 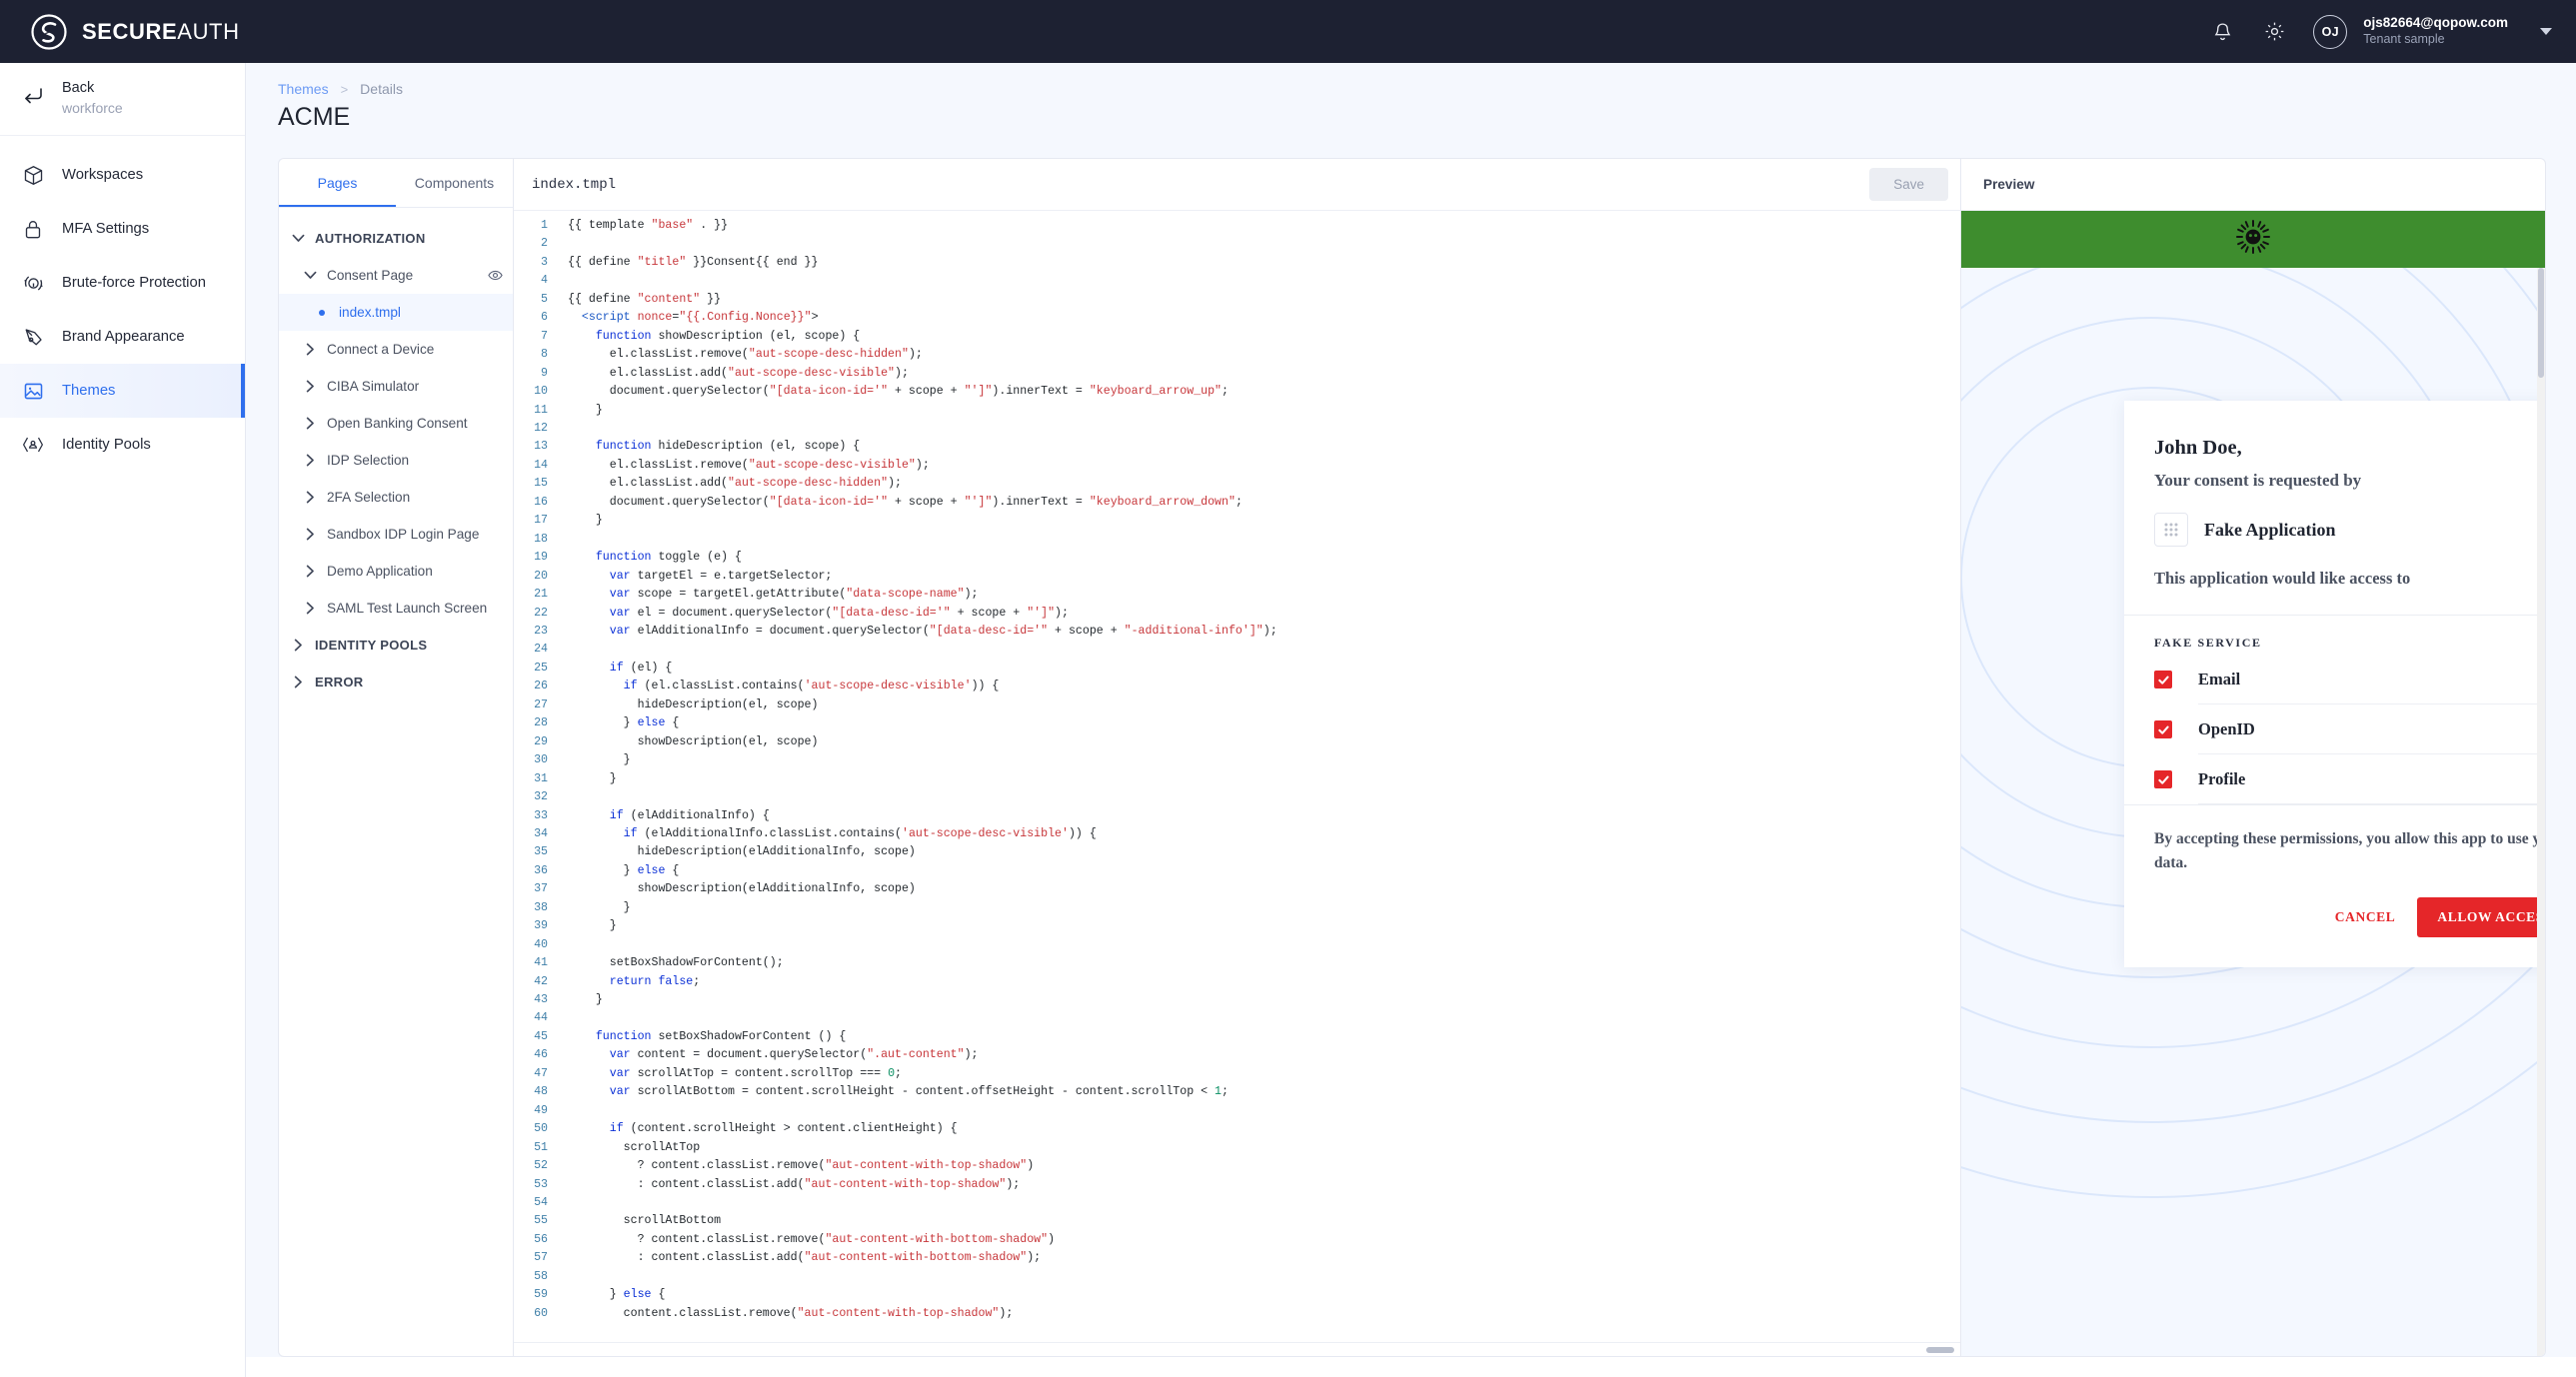 I want to click on line-number: 48, so click(x=541, y=1092).